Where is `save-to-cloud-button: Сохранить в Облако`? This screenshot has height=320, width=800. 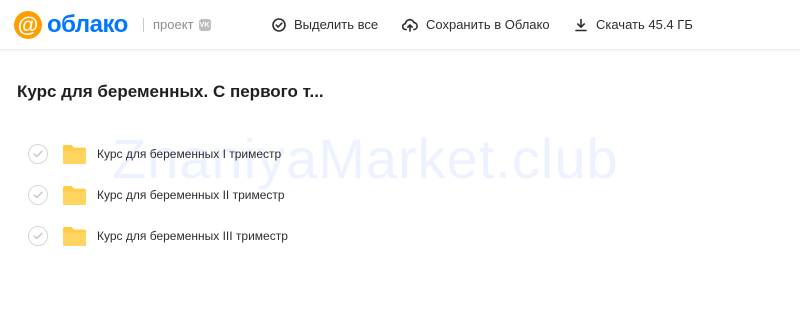 save-to-cloud-button: Сохранить в Облако is located at coordinates (476, 25).